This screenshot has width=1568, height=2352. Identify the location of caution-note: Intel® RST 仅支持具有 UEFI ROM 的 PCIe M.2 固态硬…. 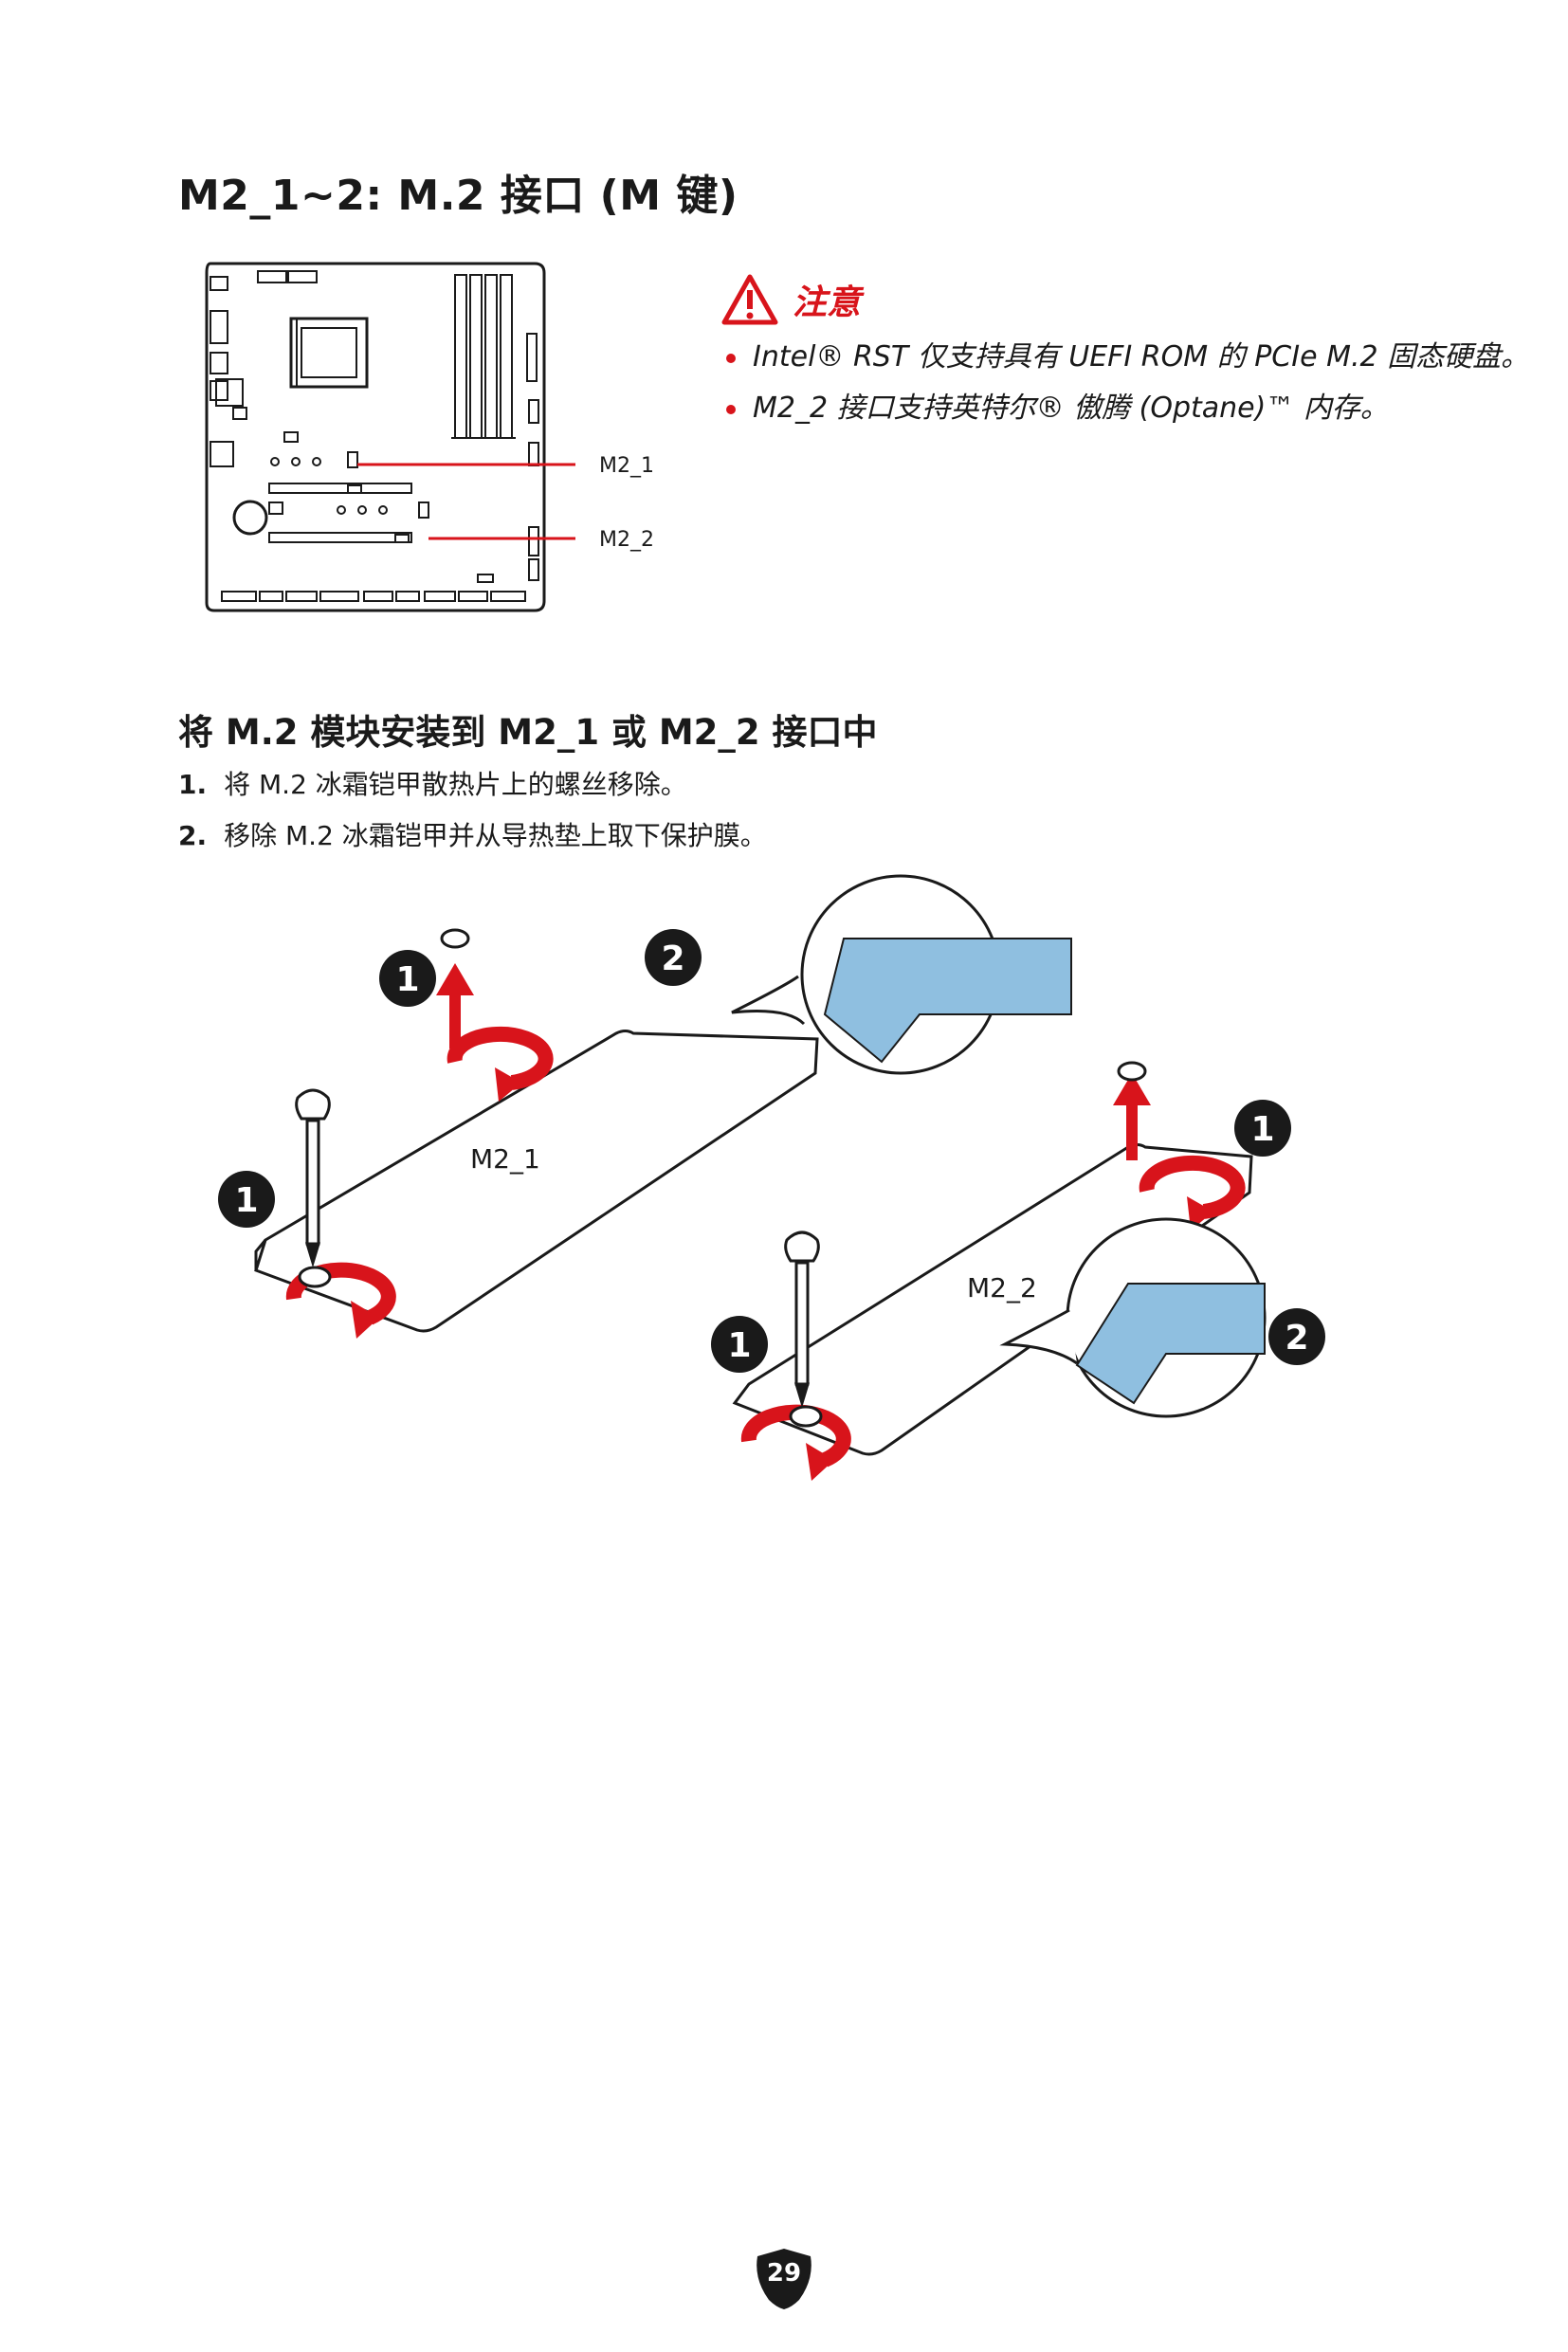
(1128, 357).